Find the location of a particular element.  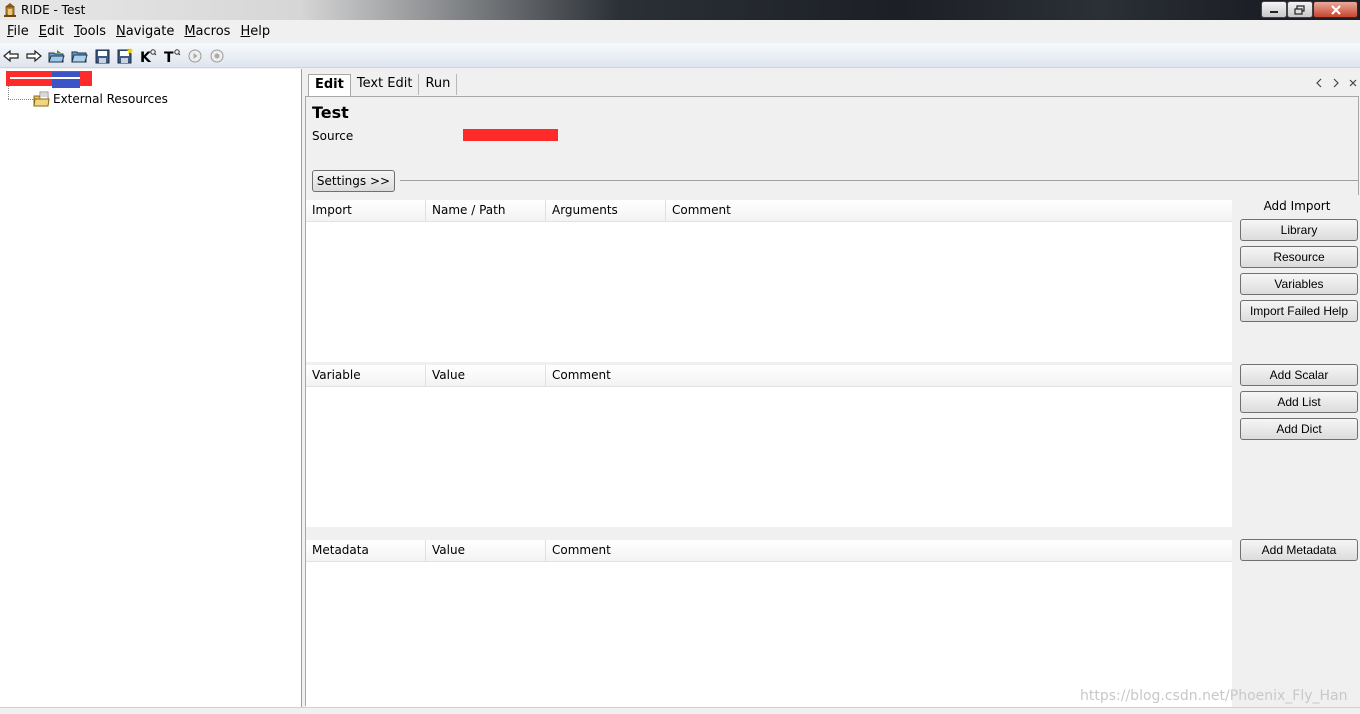

tab-run: Run is located at coordinates (438, 84).